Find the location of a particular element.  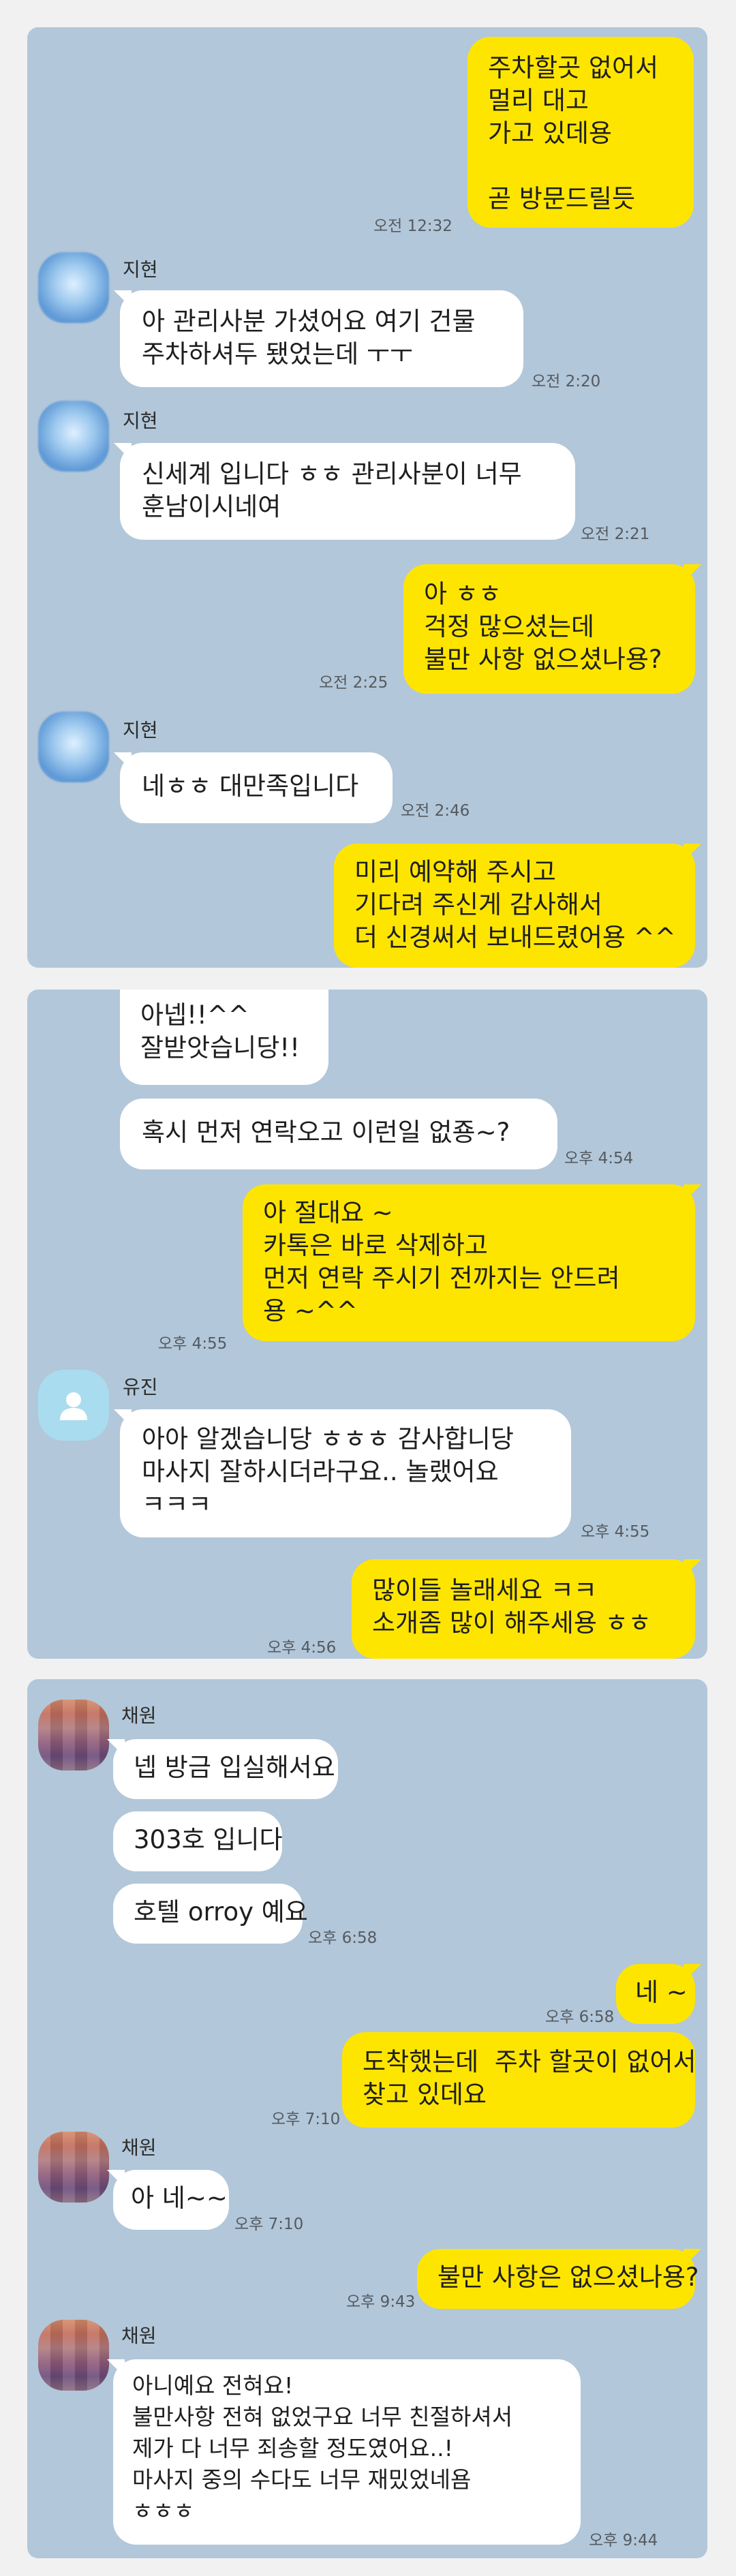

timestamp: 오전 2:25 is located at coordinates (353, 683).